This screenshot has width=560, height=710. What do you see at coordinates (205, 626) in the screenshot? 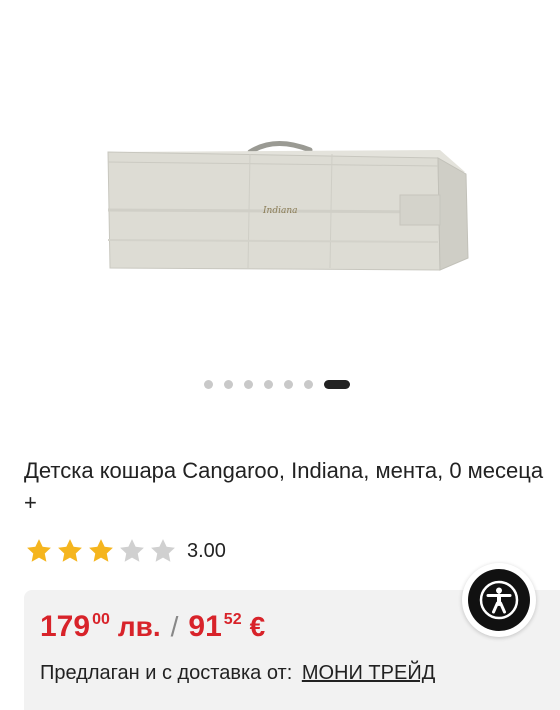
I see `price-eur-main: 91` at bounding box center [205, 626].